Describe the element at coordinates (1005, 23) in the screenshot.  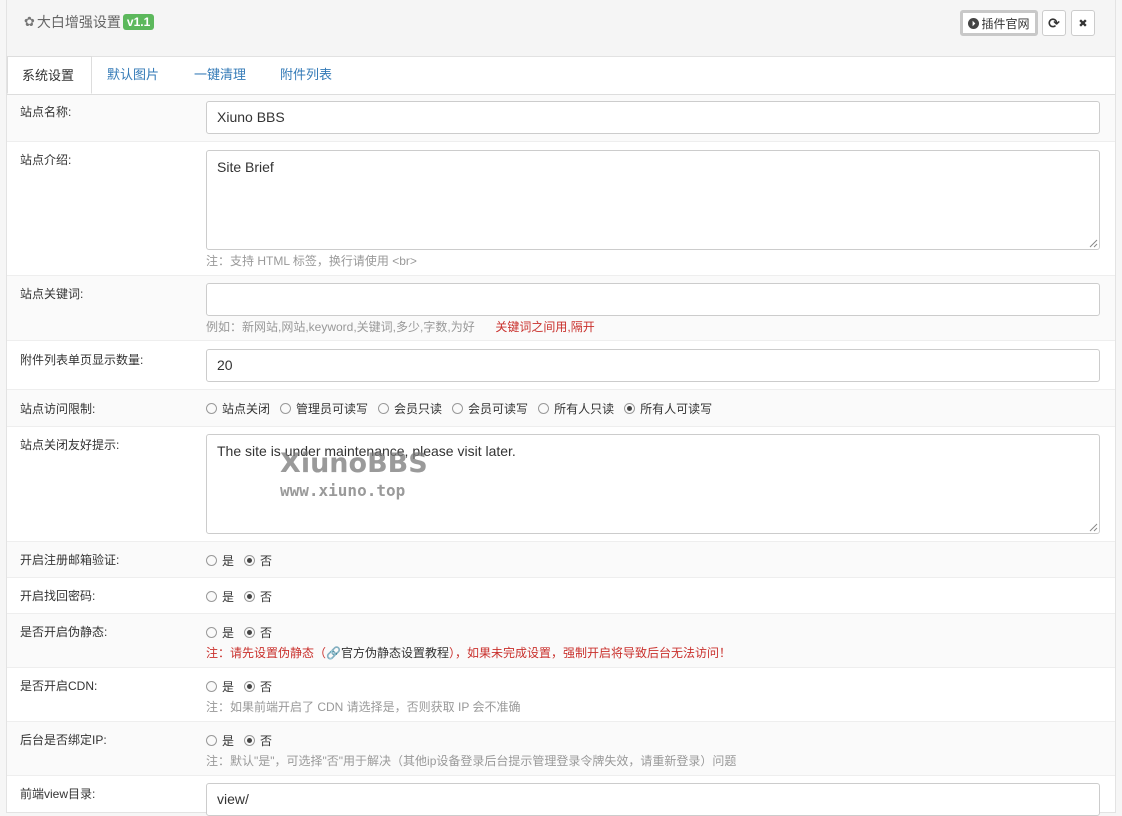
I see `plugin-site-label: 插件官网` at that location.